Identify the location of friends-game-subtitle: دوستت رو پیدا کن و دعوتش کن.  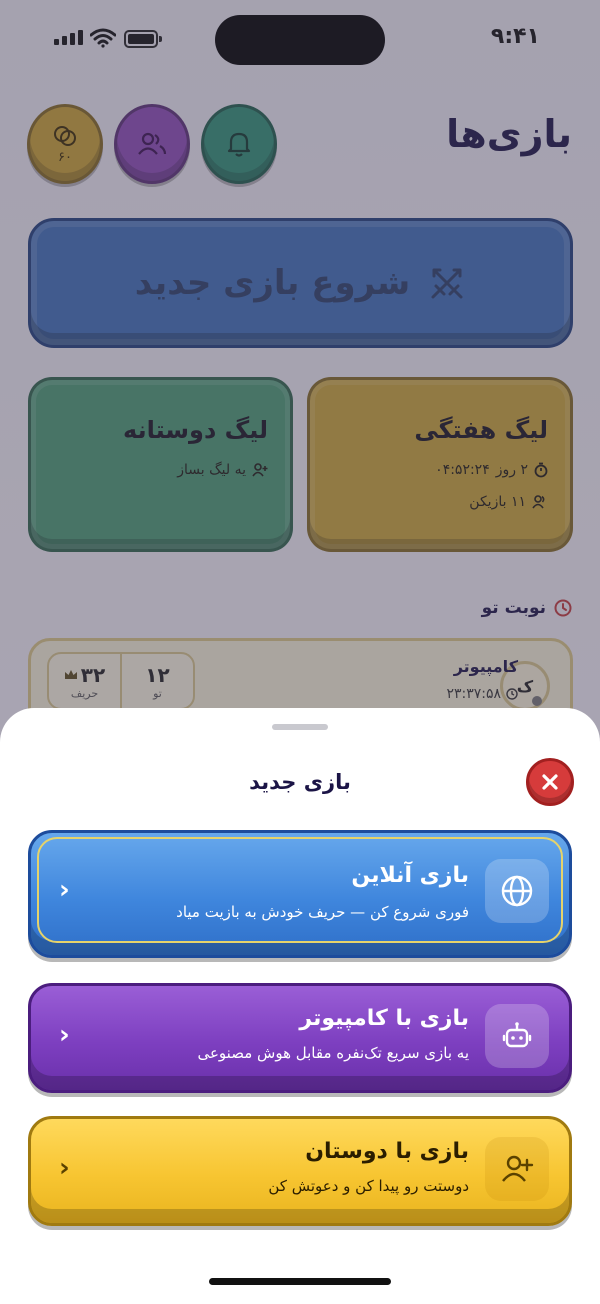
(368, 1186).